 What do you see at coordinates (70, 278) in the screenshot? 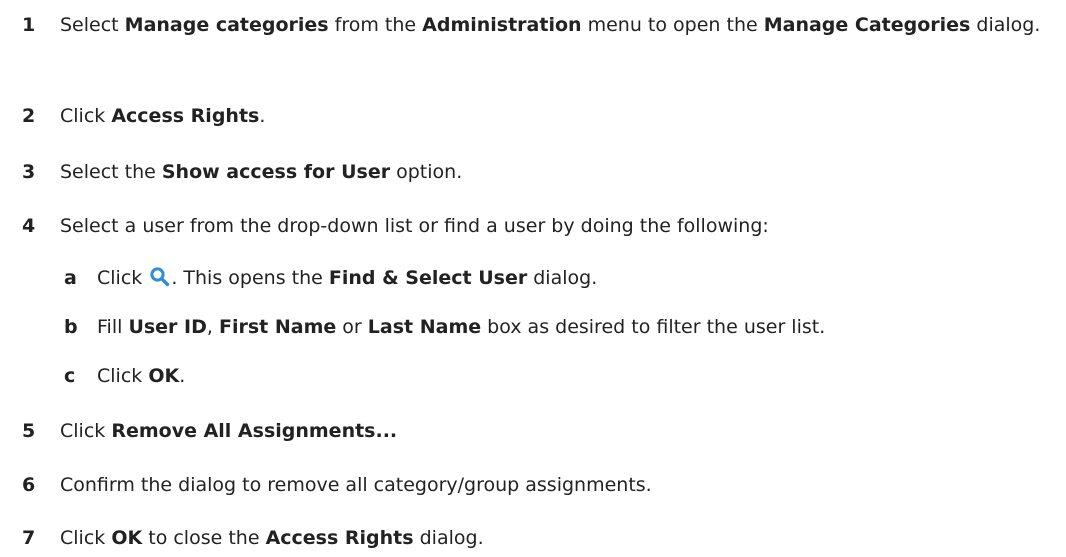
I see `substep-letter: a` at bounding box center [70, 278].